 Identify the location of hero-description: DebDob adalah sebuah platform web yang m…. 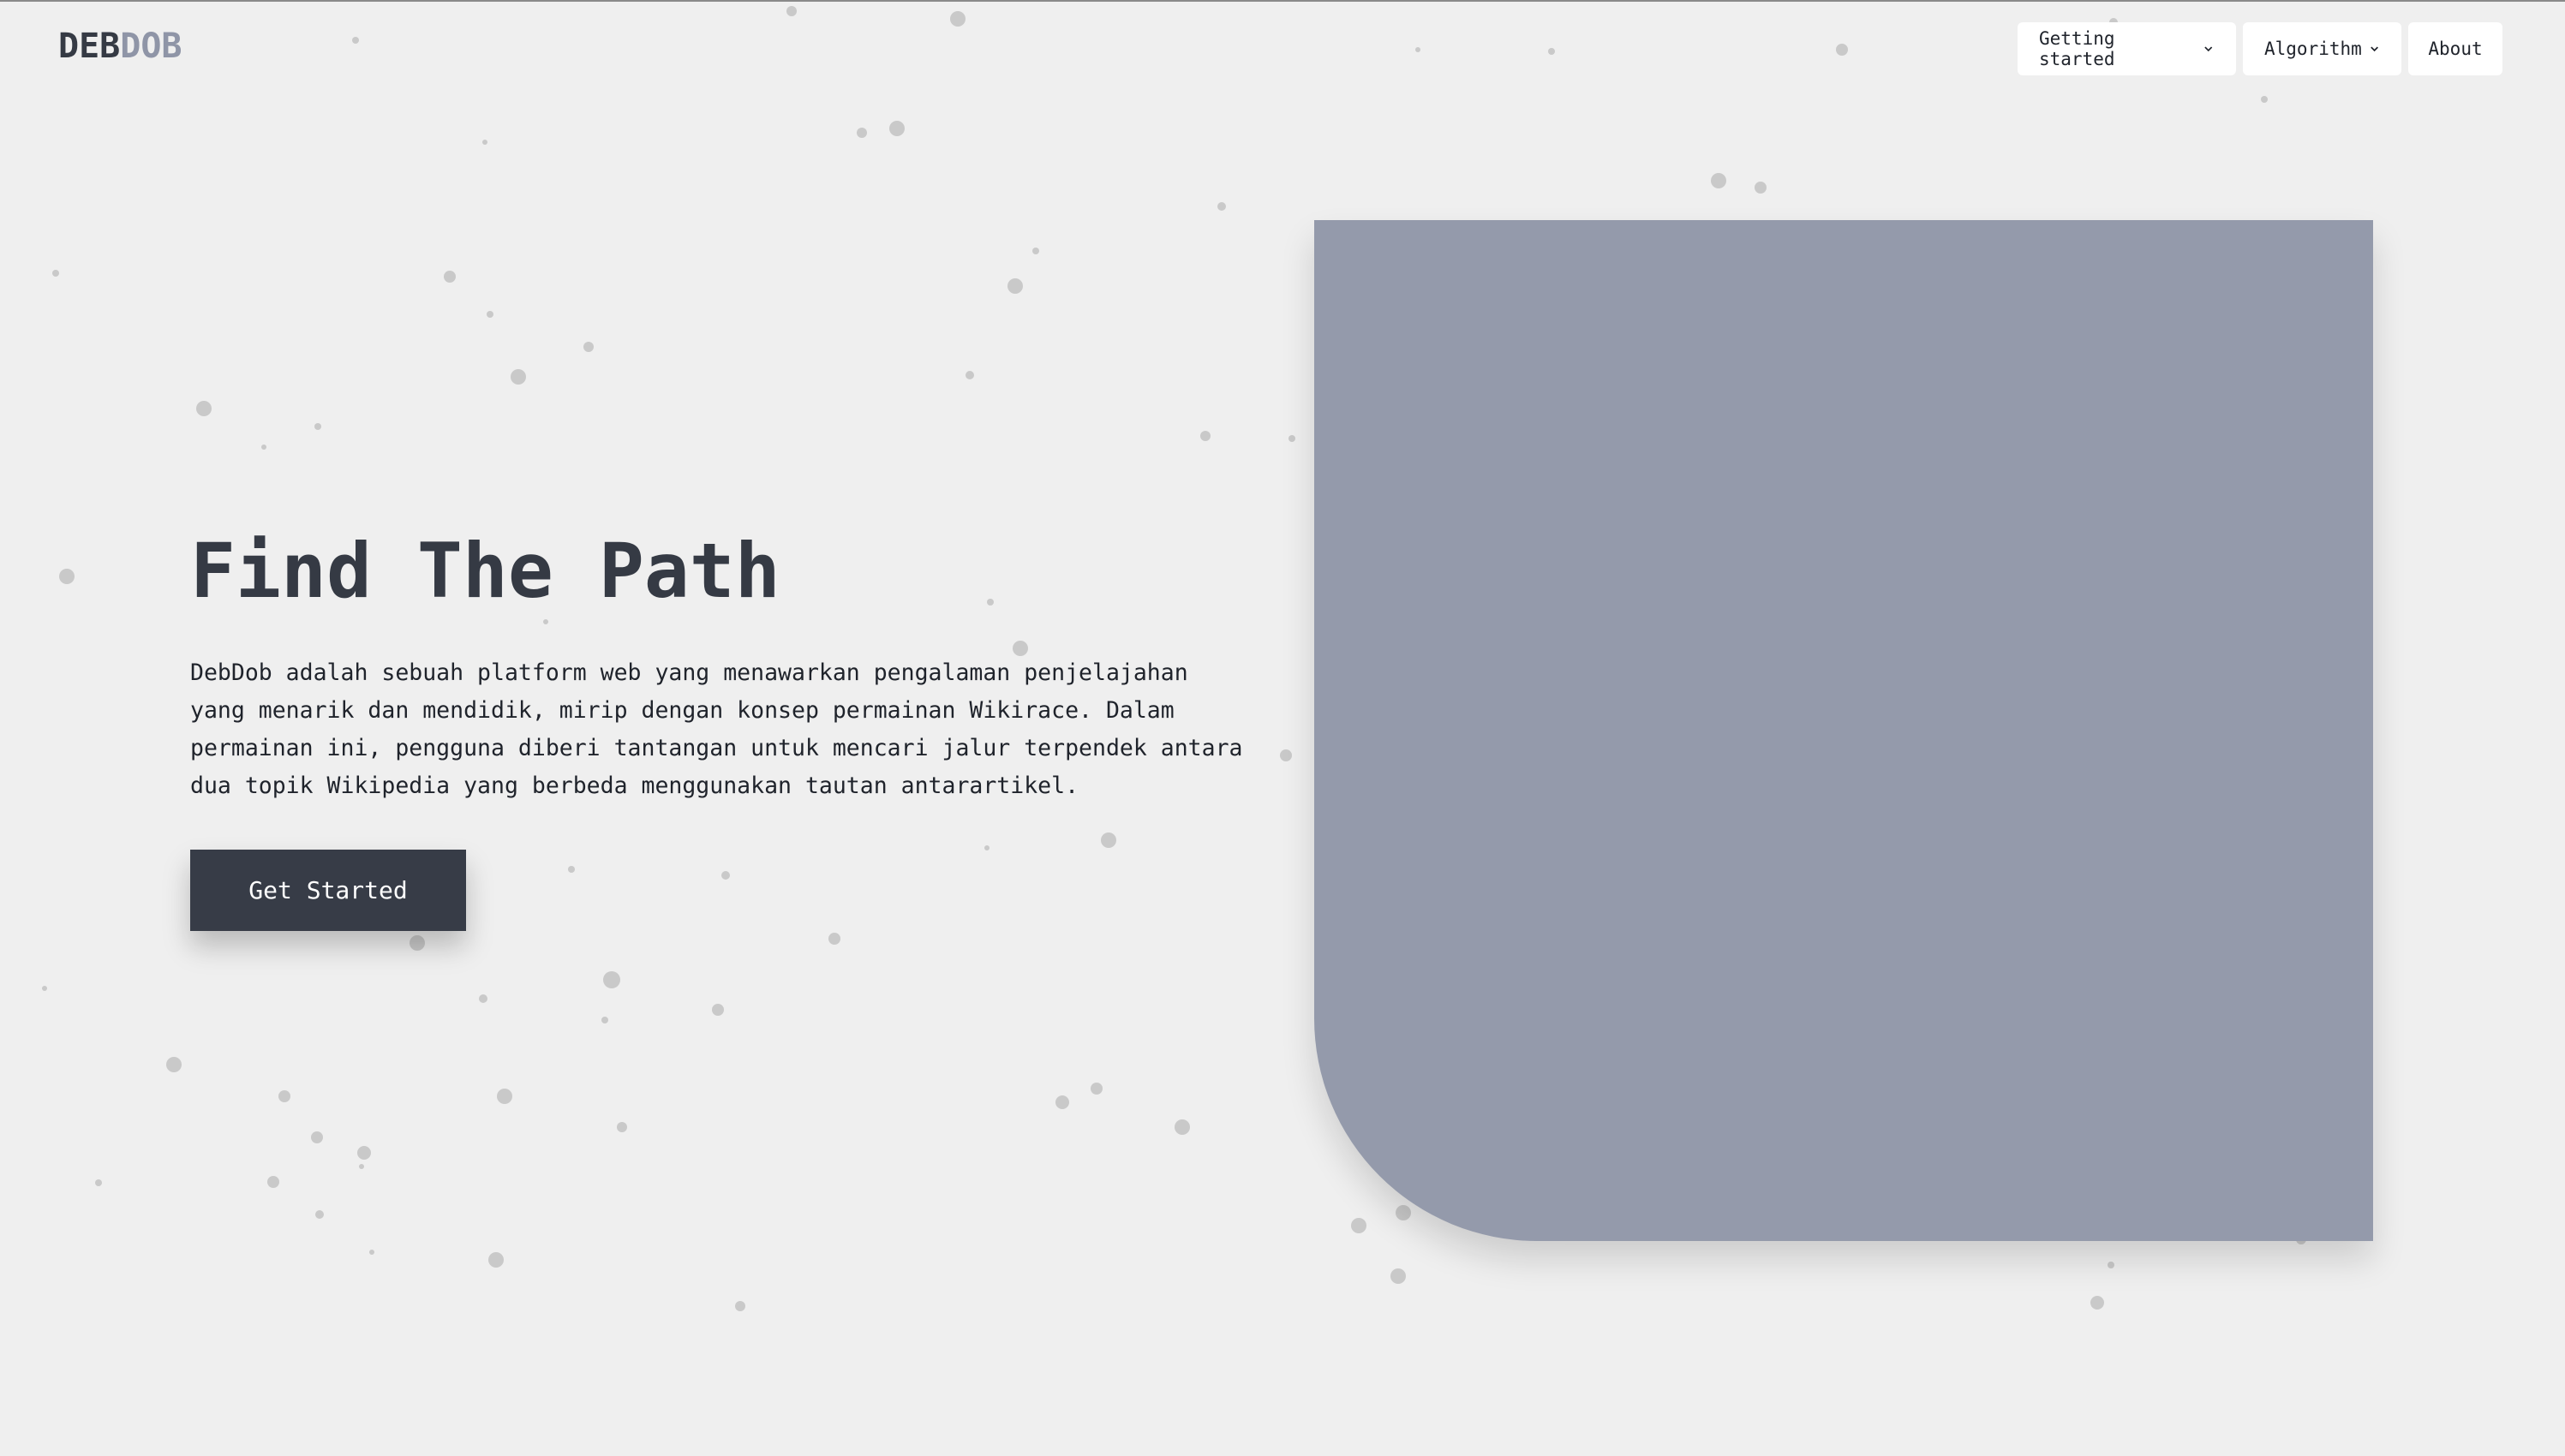
(716, 729).